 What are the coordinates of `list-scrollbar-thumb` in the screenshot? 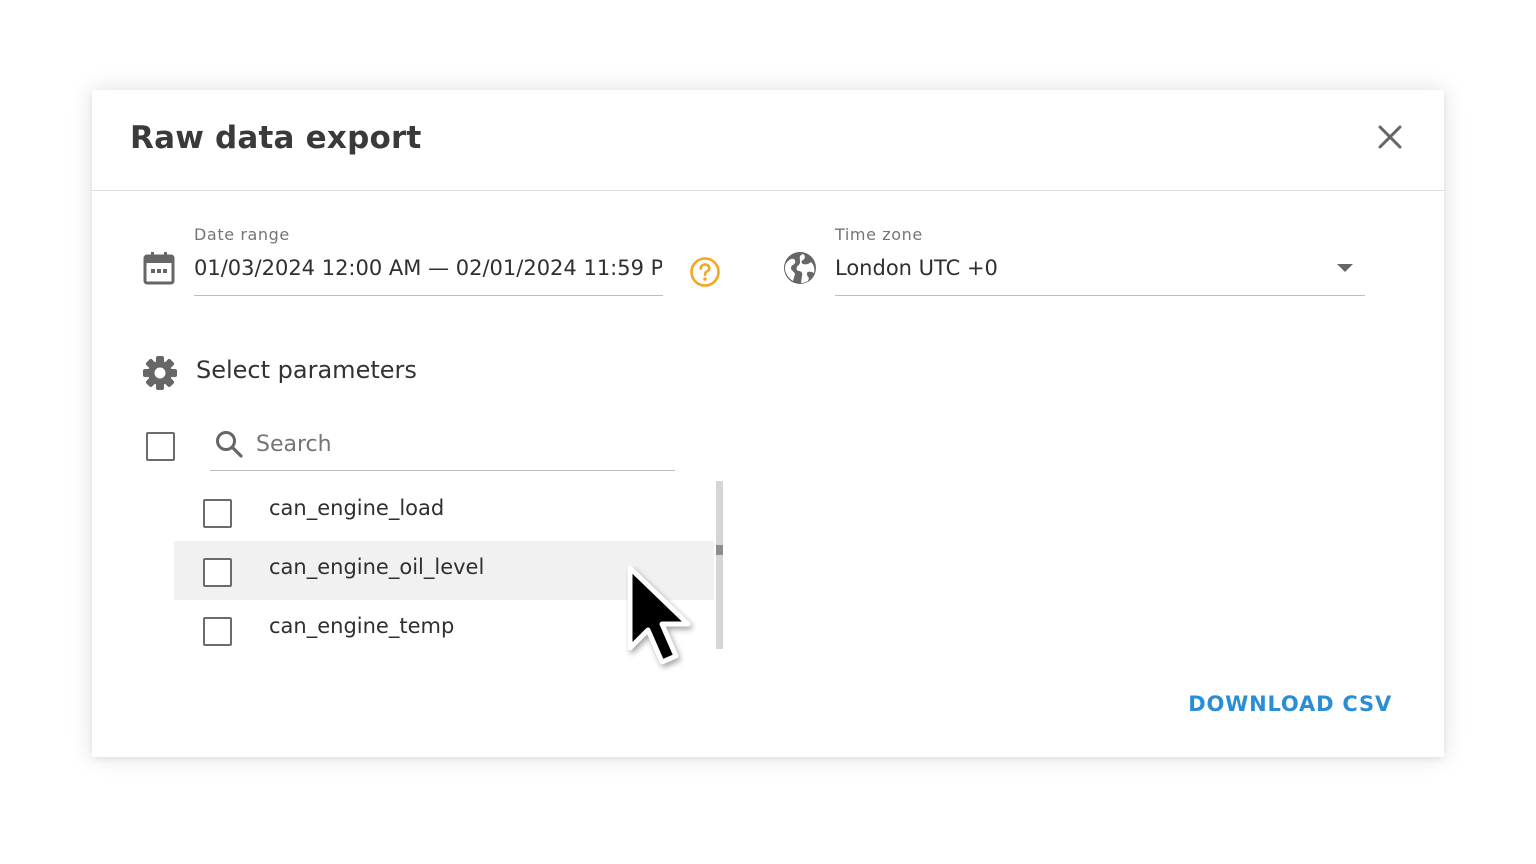 It's located at (719, 550).